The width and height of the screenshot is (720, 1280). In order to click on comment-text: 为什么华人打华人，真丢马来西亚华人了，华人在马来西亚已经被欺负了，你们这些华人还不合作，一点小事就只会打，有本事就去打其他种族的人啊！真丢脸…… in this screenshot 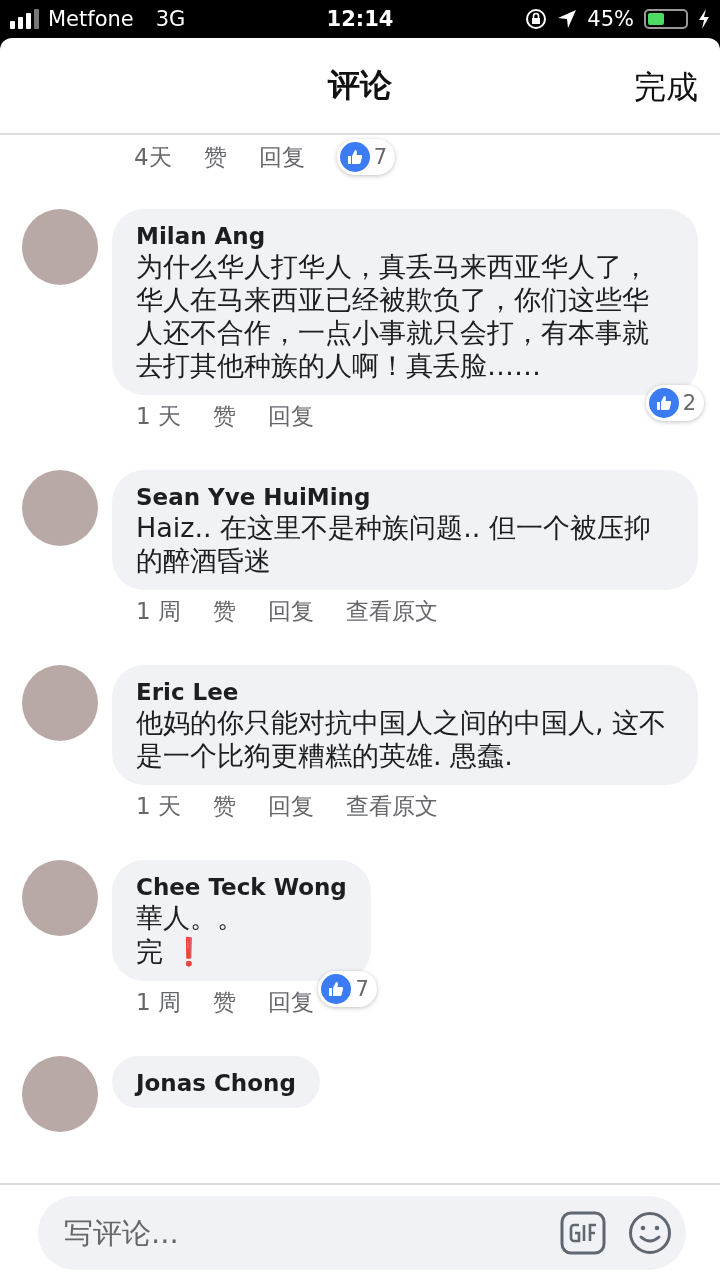, I will do `click(393, 317)`.